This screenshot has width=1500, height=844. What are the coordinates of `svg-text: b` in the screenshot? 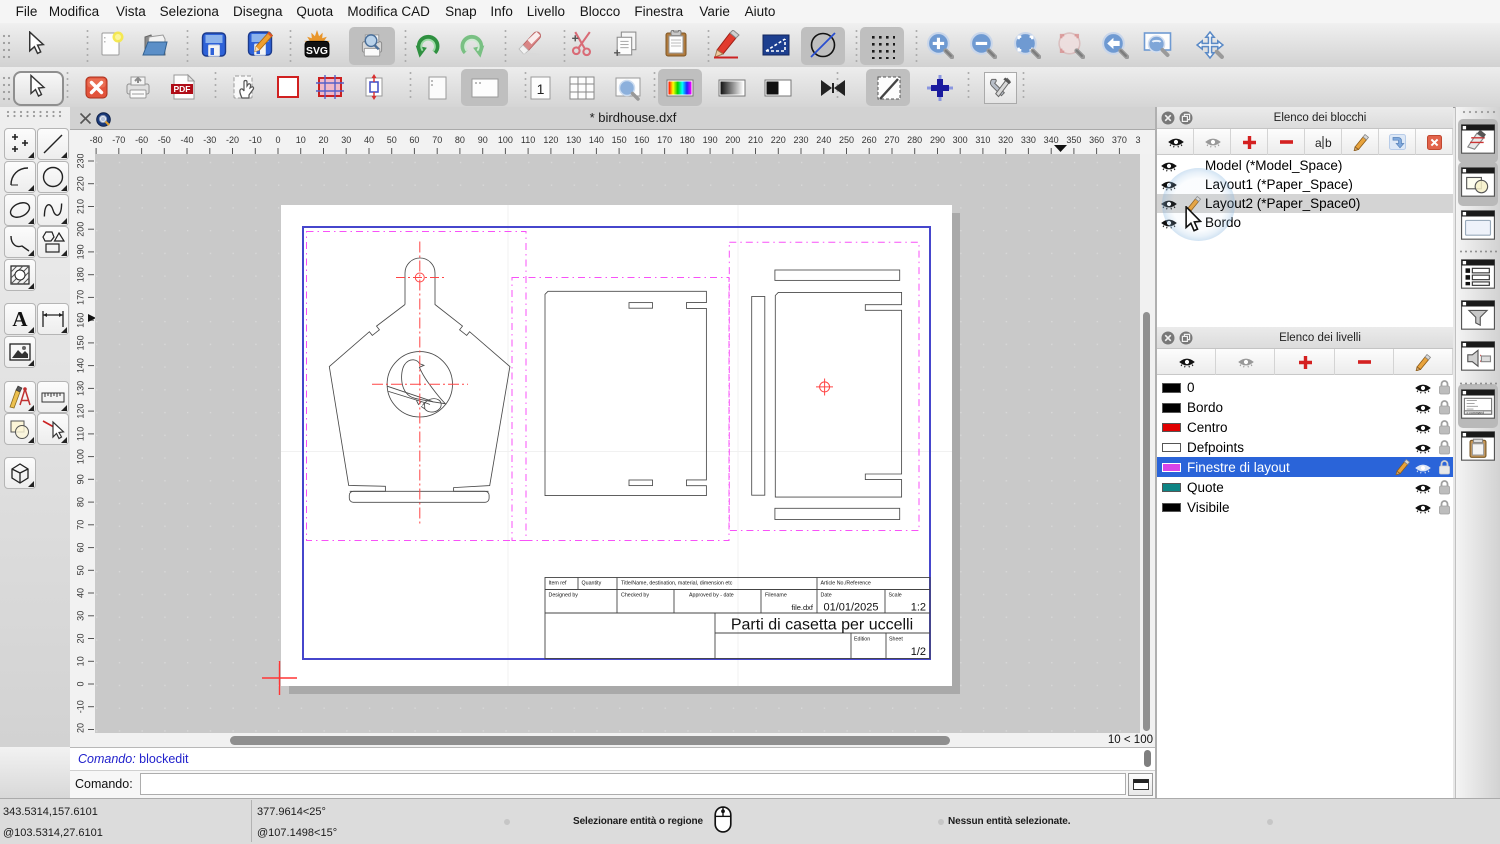 It's located at (1328, 142).